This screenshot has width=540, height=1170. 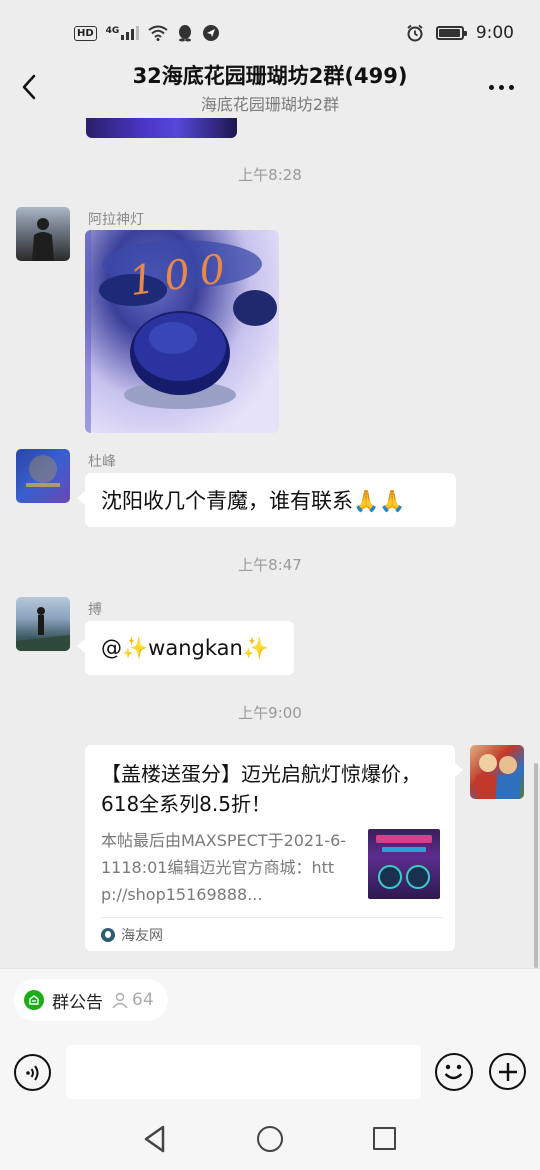 I want to click on notice-icon, so click(x=34, y=1000).